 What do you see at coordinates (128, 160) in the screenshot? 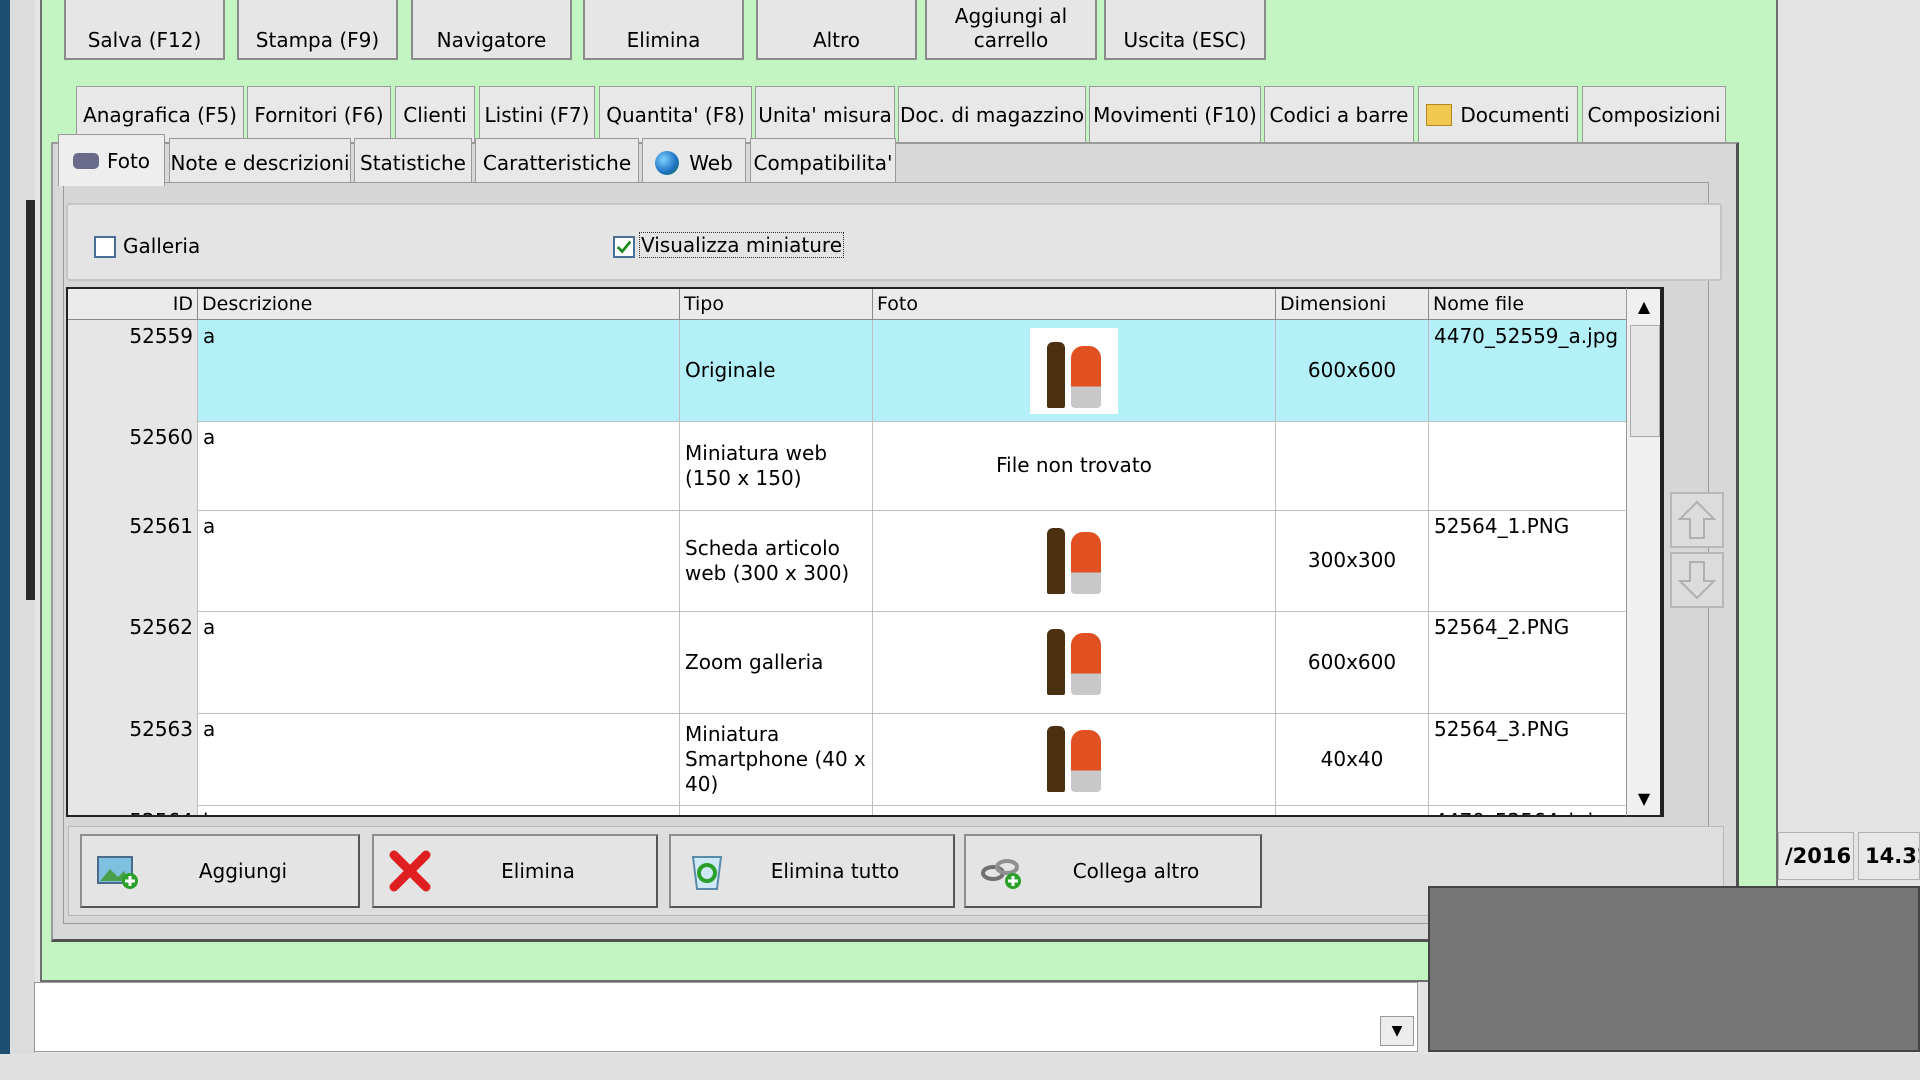
I see `tab-label: Foto` at bounding box center [128, 160].